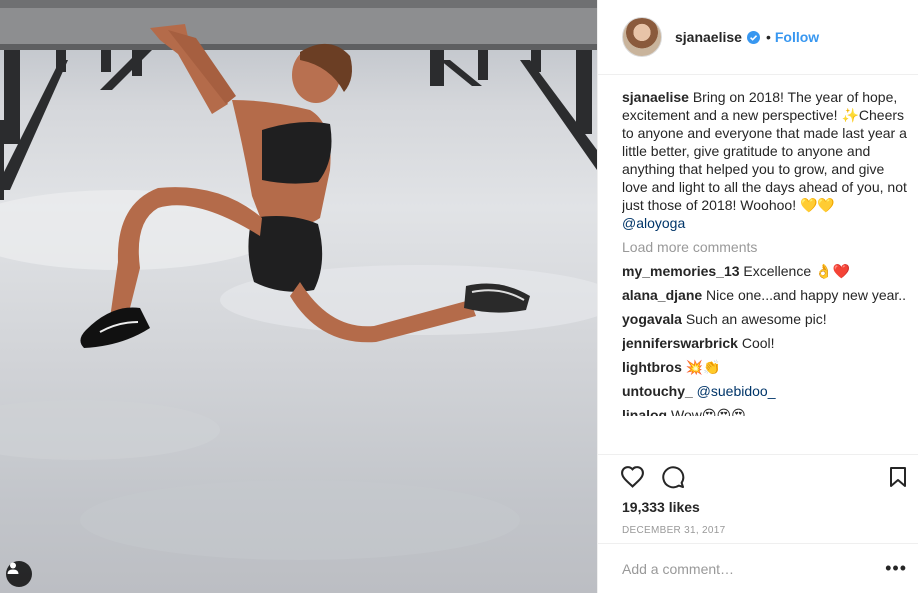  I want to click on comment-item: yogavala Such an awesome pic!, so click(767, 319).